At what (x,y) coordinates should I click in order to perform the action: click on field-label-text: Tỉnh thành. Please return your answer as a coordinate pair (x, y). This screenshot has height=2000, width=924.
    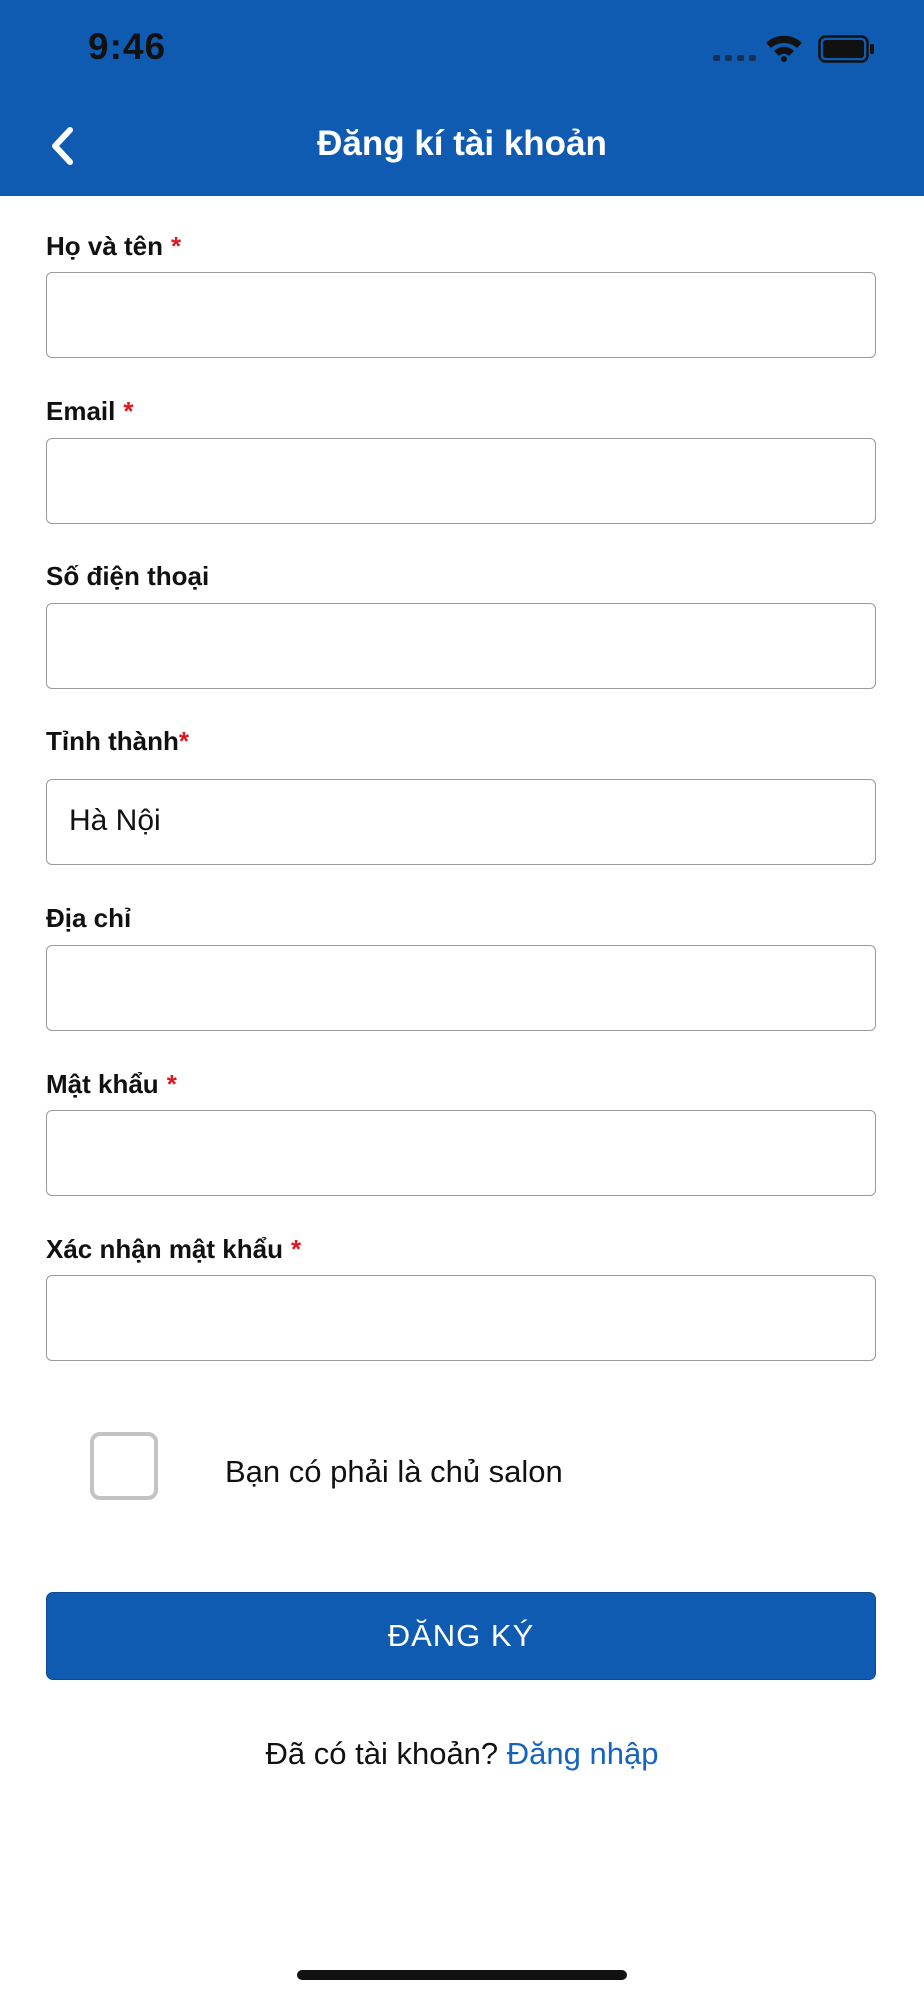
    Looking at the image, I should click on (112, 741).